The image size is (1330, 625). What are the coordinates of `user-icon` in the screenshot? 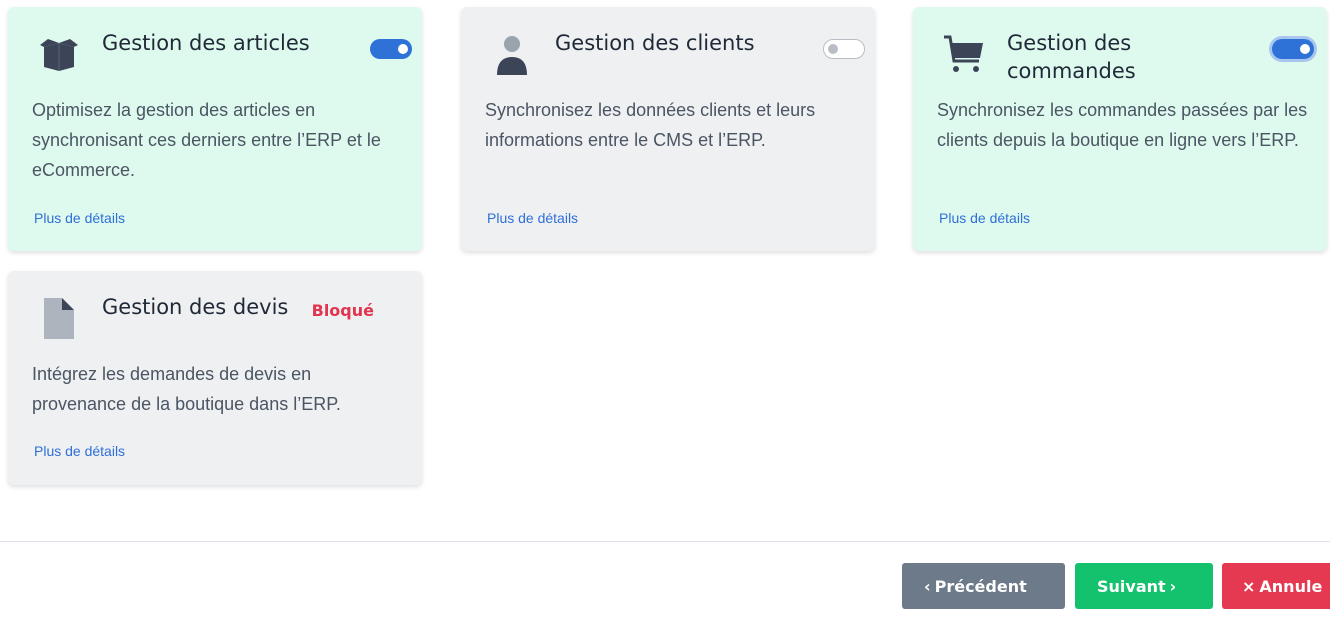 It's located at (512, 54).